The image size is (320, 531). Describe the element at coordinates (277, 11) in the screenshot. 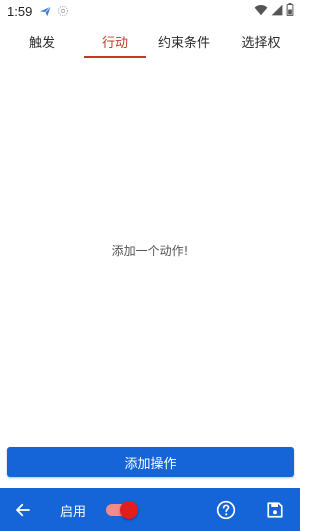

I see `cellular-signal-icon` at that location.